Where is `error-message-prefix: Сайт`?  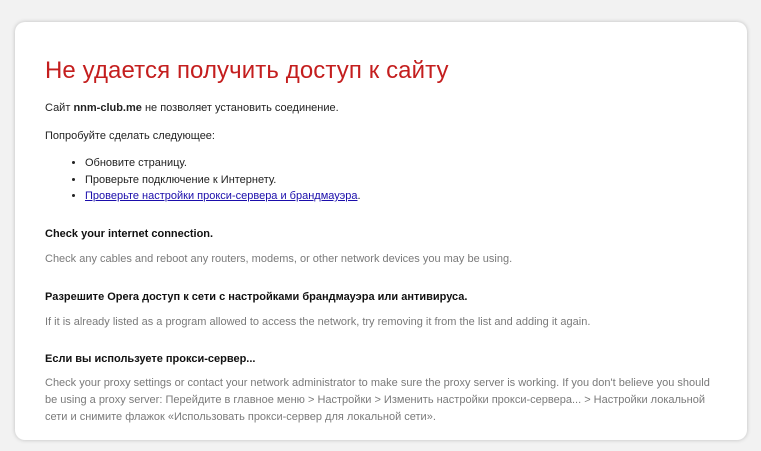
error-message-prefix: Сайт is located at coordinates (59, 108).